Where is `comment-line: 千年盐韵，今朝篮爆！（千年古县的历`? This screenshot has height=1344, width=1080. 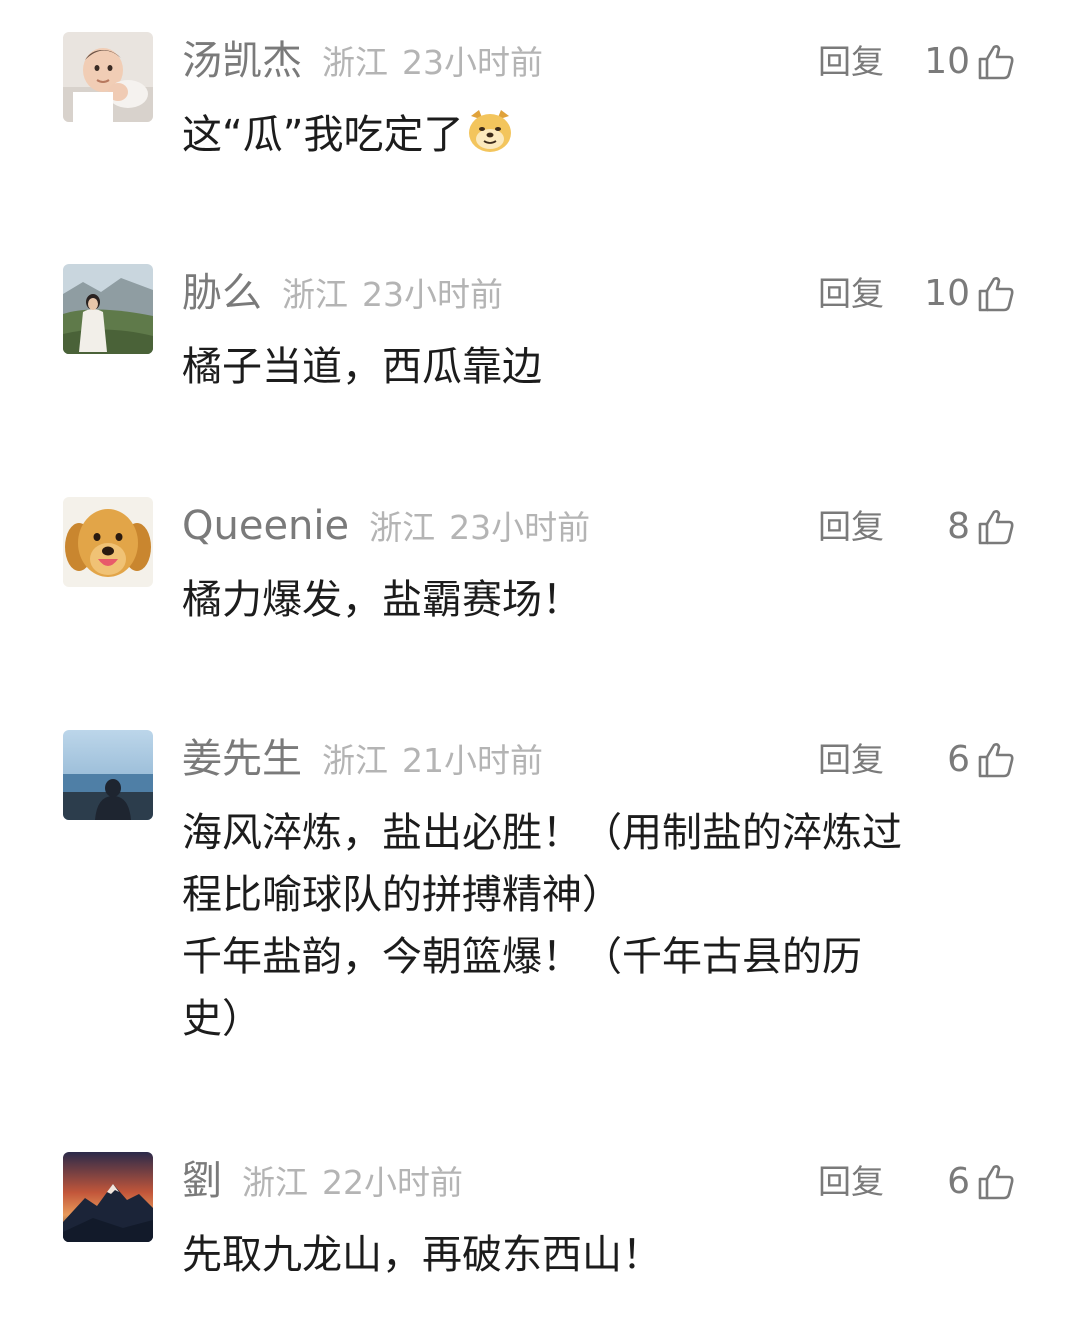 comment-line: 千年盐韵，今朝篮爆！（千年古县的历 is located at coordinates (522, 957).